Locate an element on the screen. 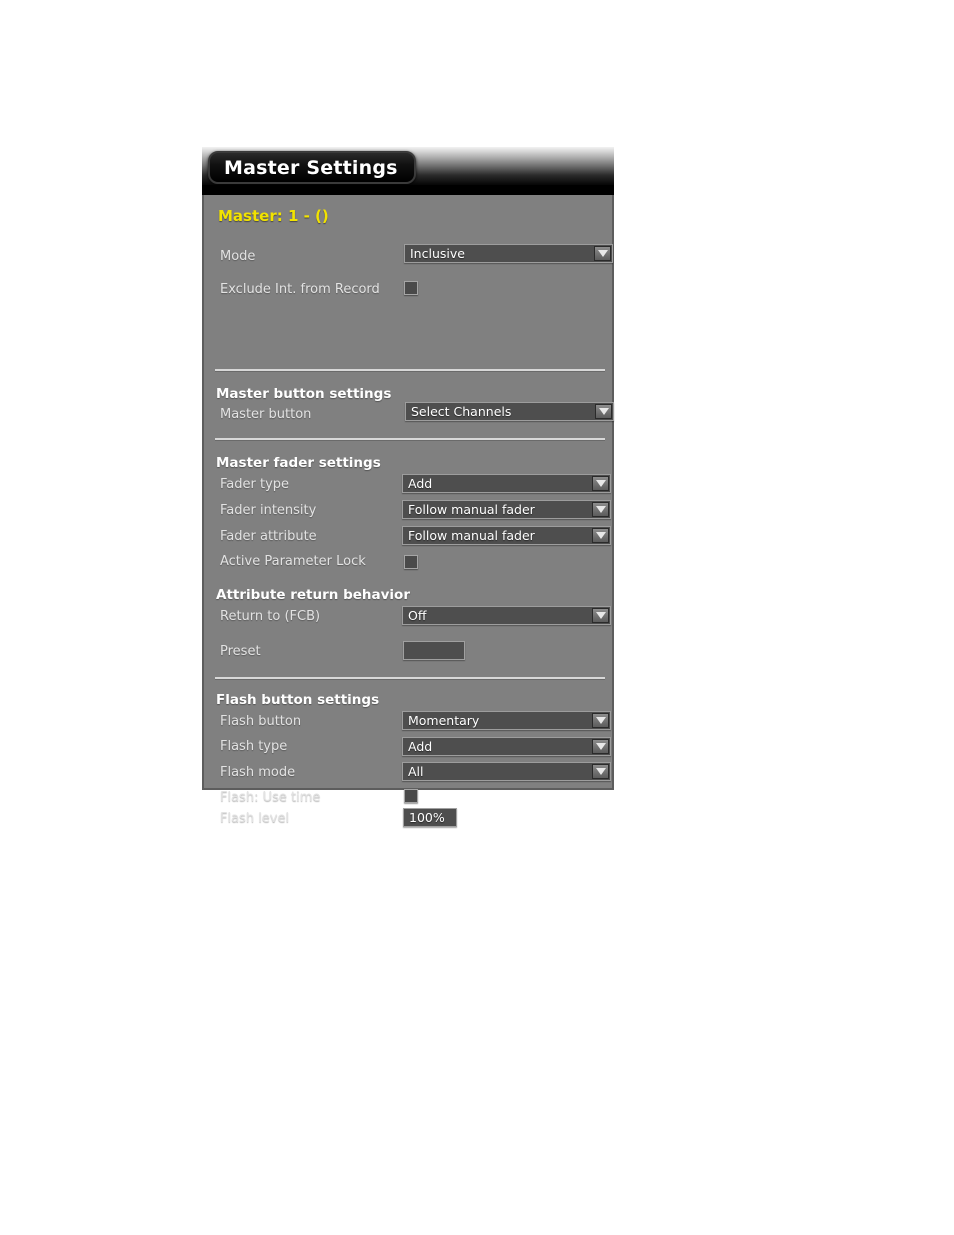 This screenshot has height=1235, width=954. active-parameter-lock-checkbox is located at coordinates (411, 562).